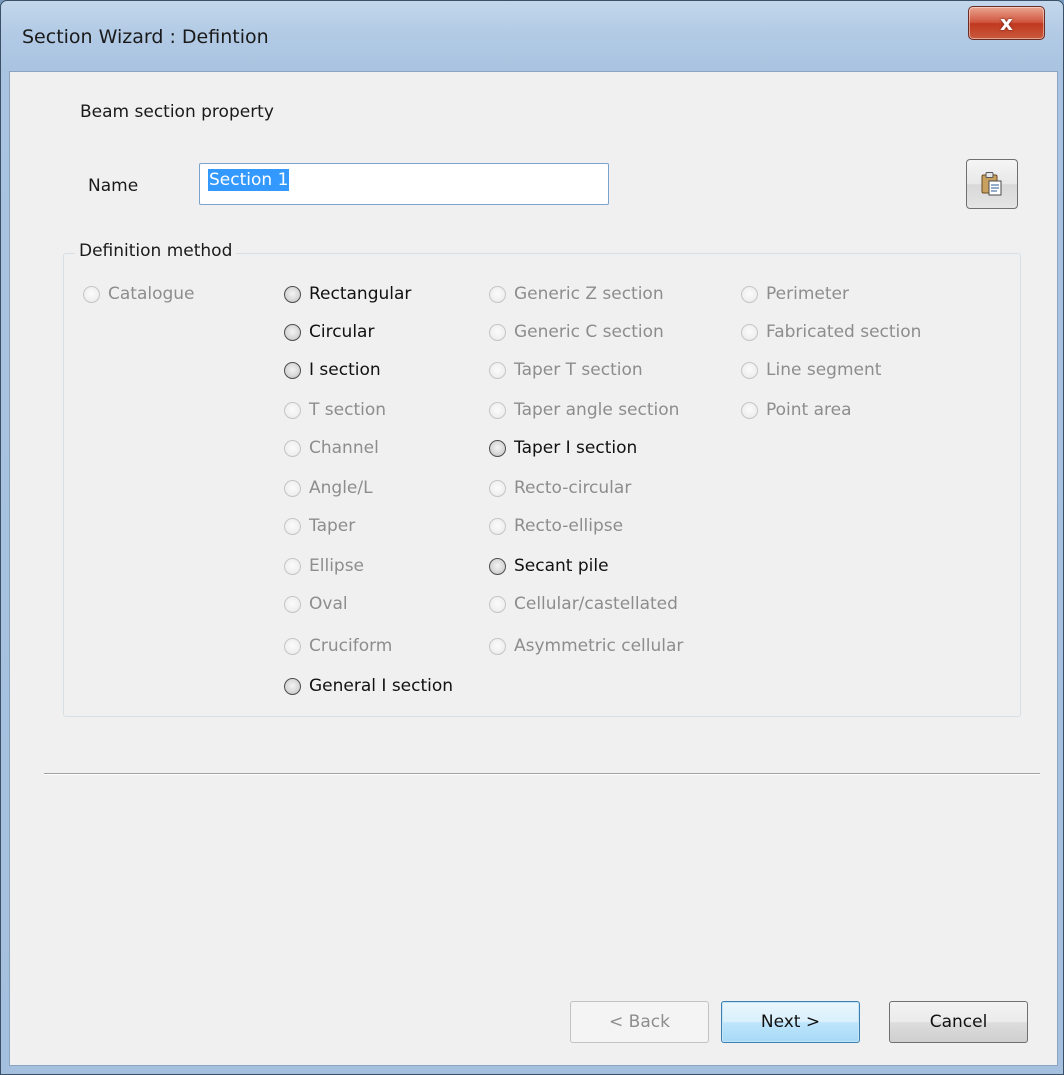  Describe the element at coordinates (809, 410) in the screenshot. I see `radio-label: Point area` at that location.